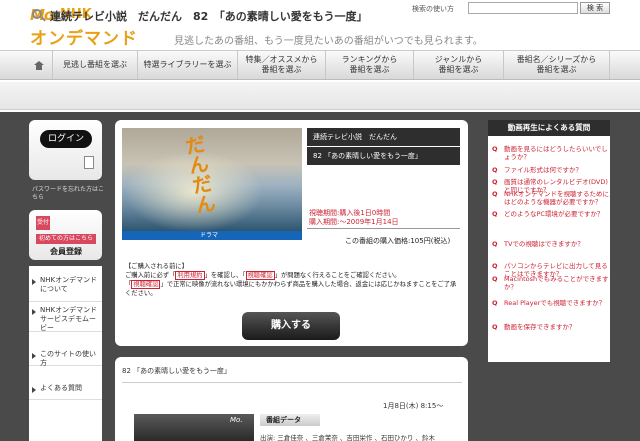  Describe the element at coordinates (66, 251) in the screenshot. I see `register-label: 会員登録` at that location.